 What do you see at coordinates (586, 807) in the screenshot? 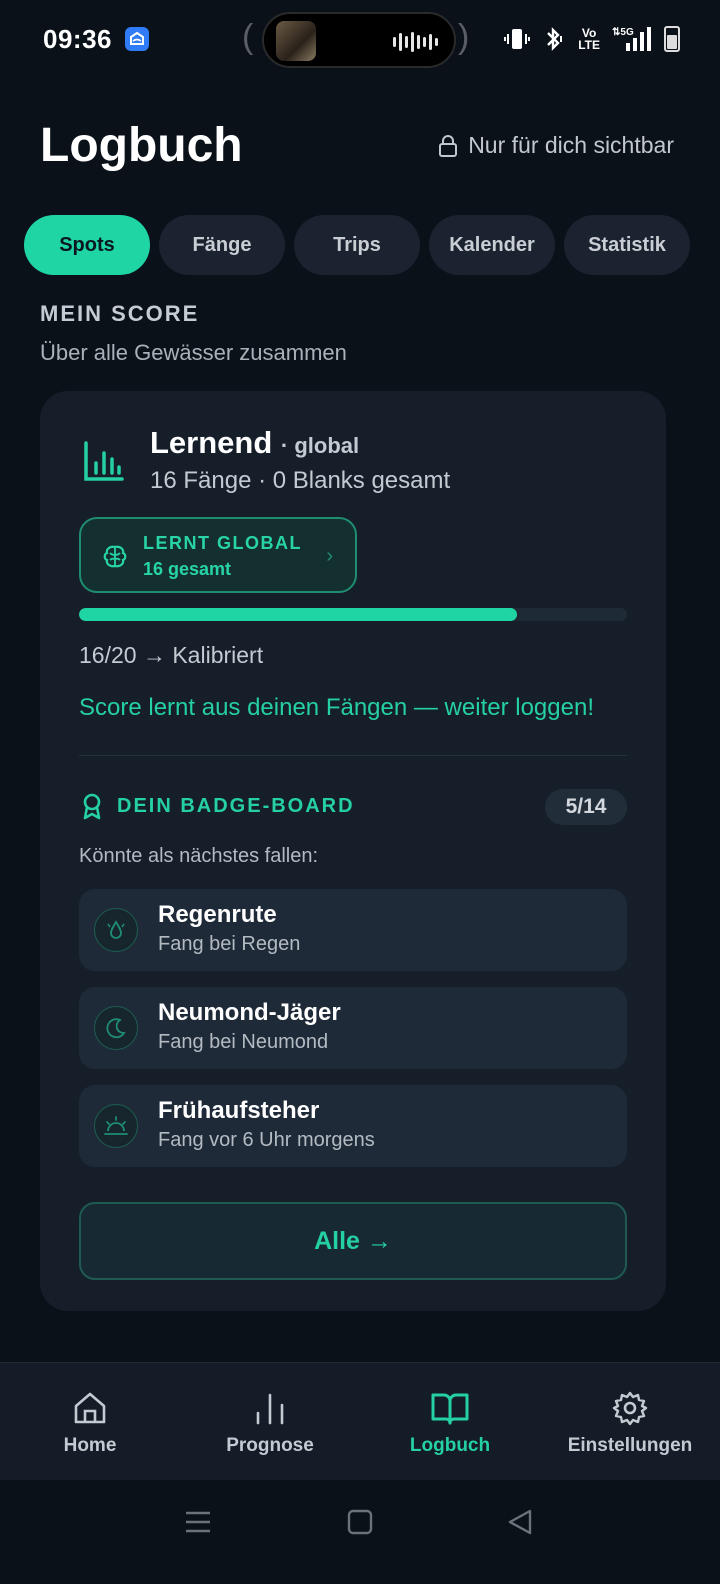
I see `badge-count: 5/14` at bounding box center [586, 807].